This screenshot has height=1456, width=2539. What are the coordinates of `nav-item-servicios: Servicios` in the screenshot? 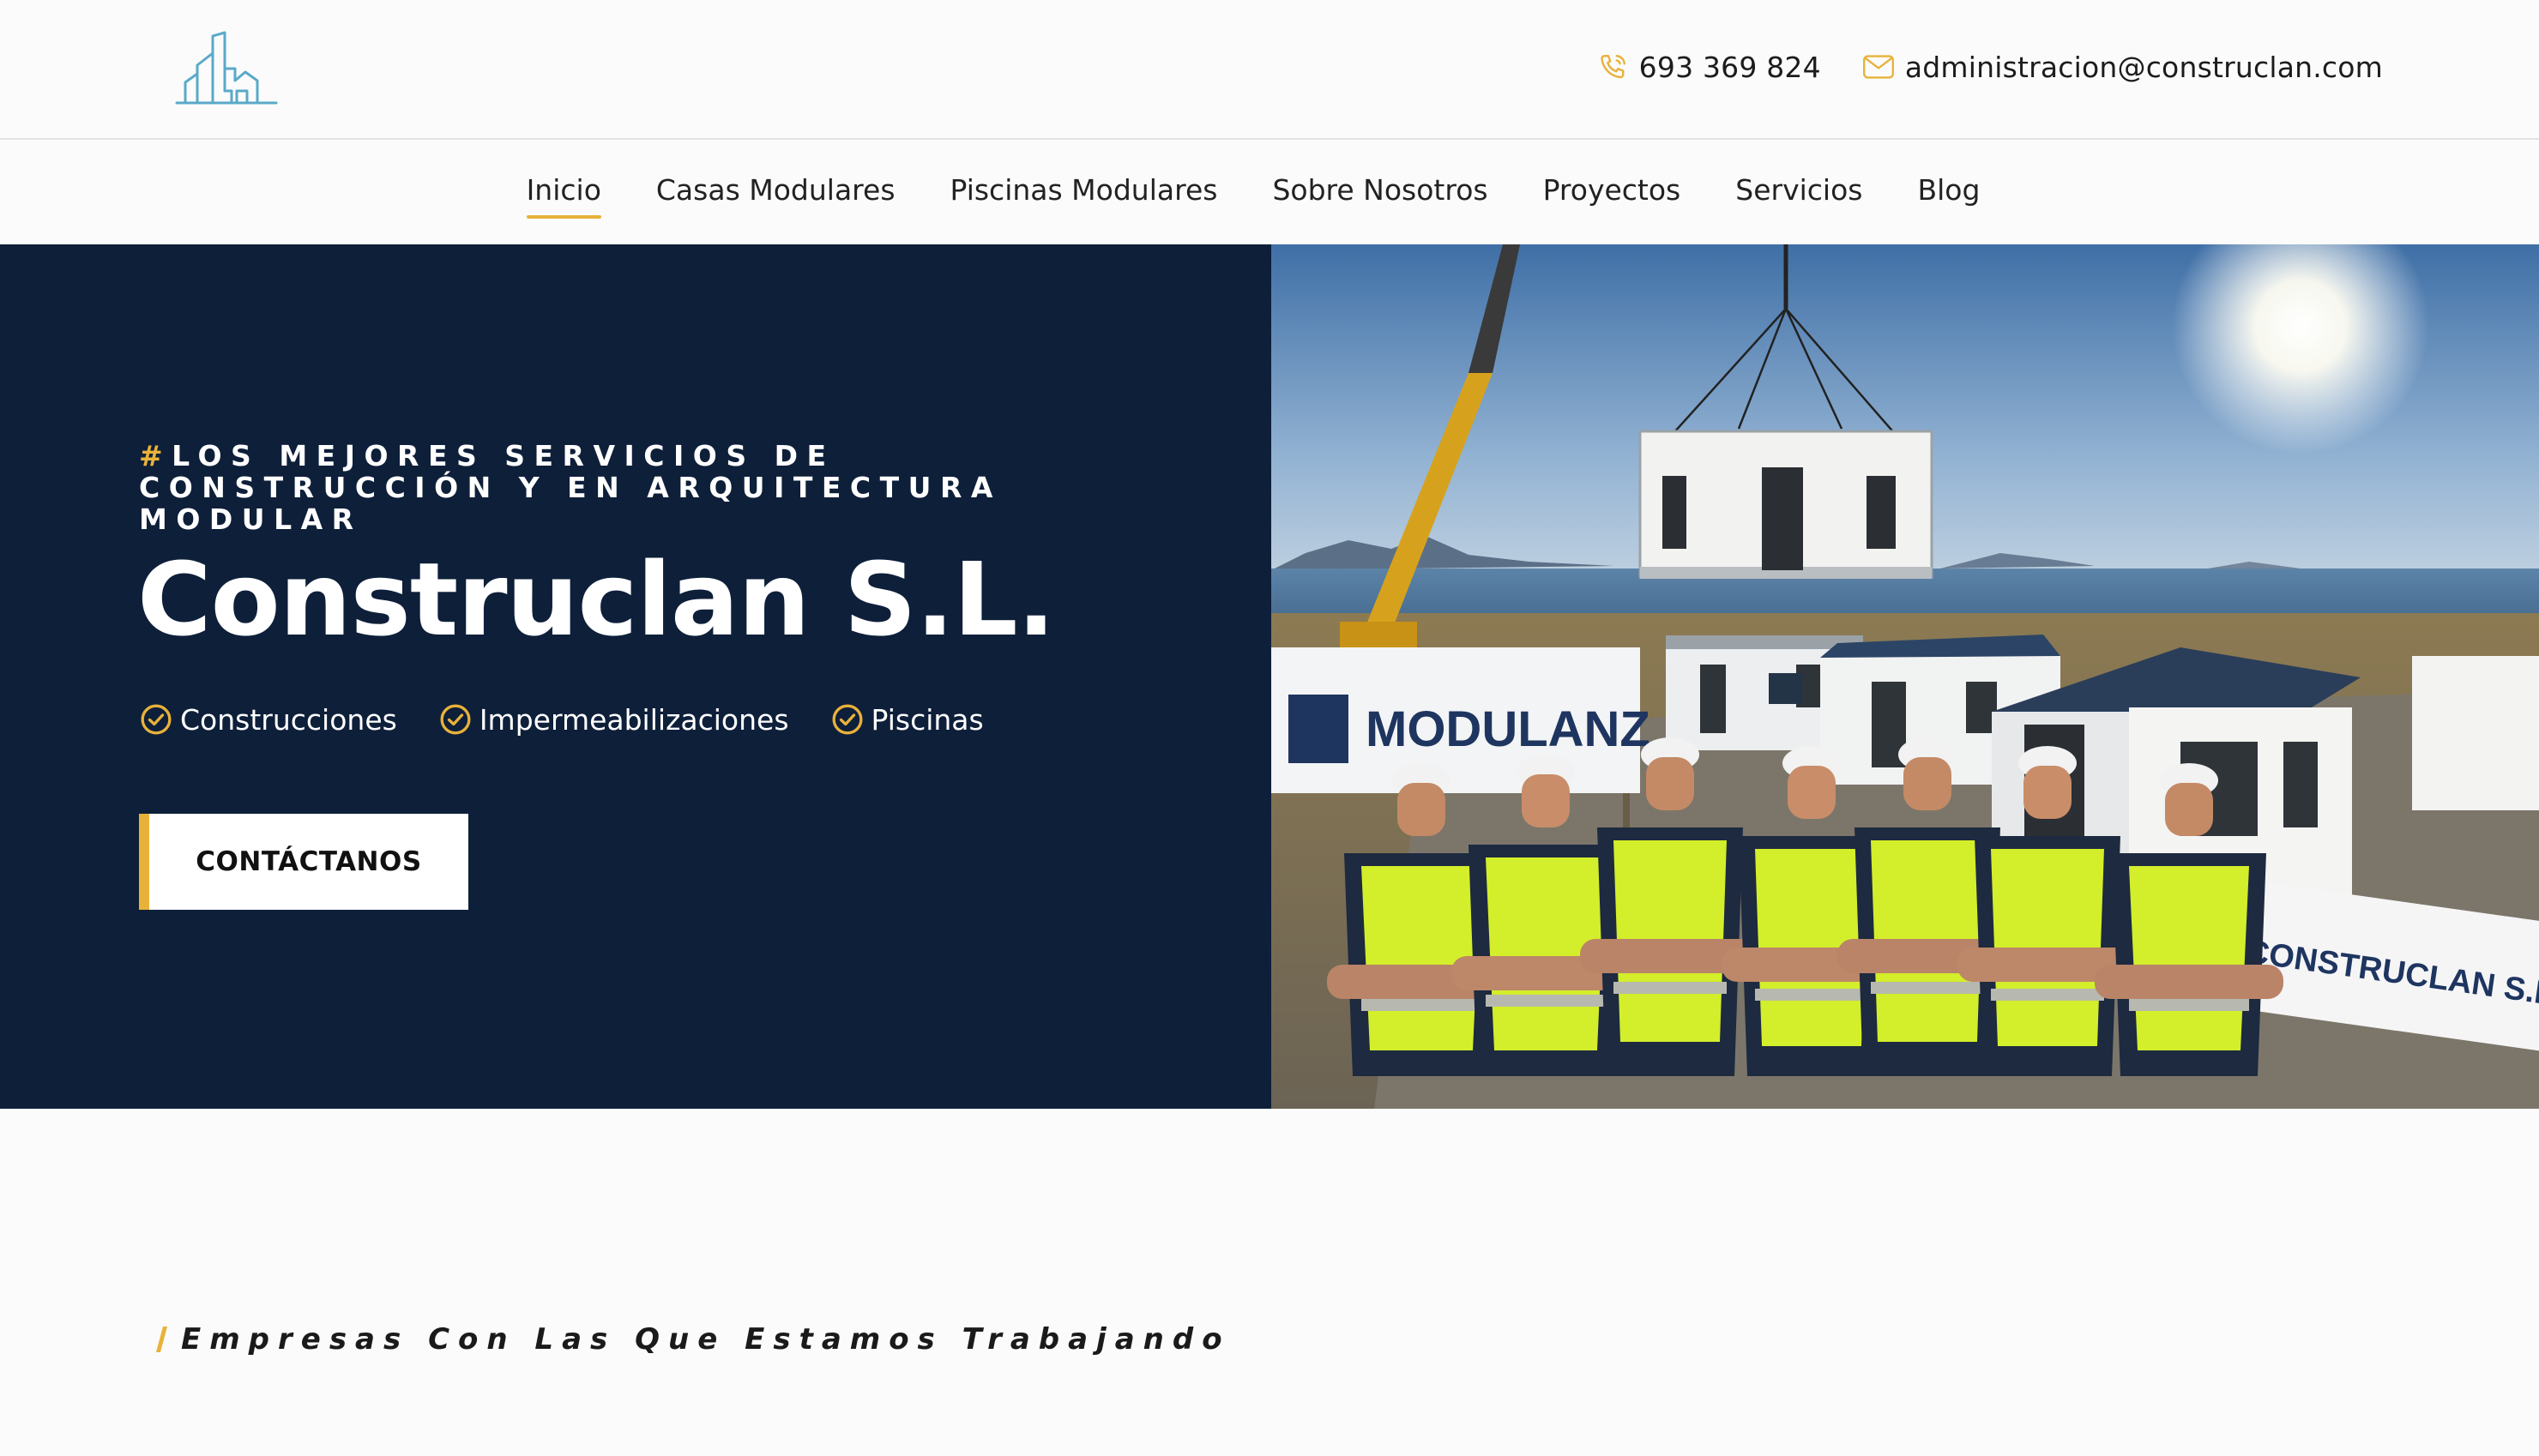 It's located at (1799, 193).